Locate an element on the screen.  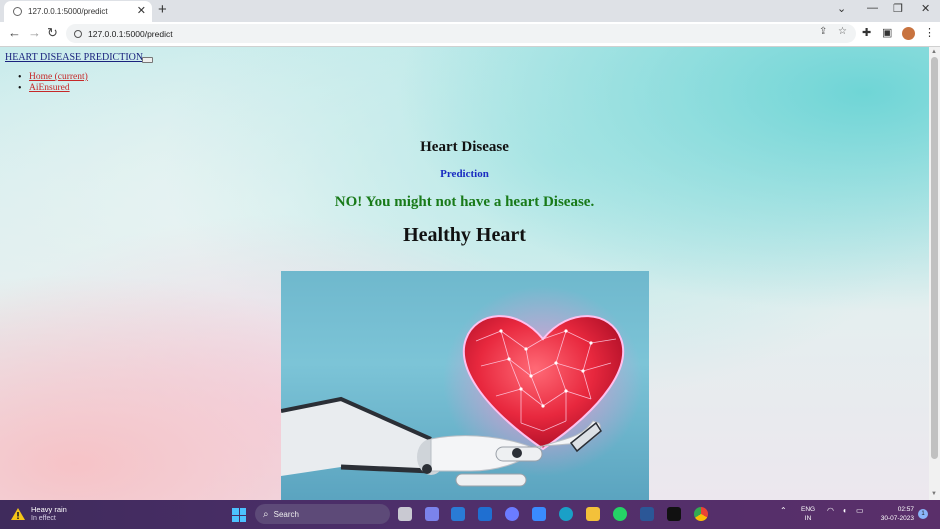
weather-warning-icon is located at coordinates (18, 514).